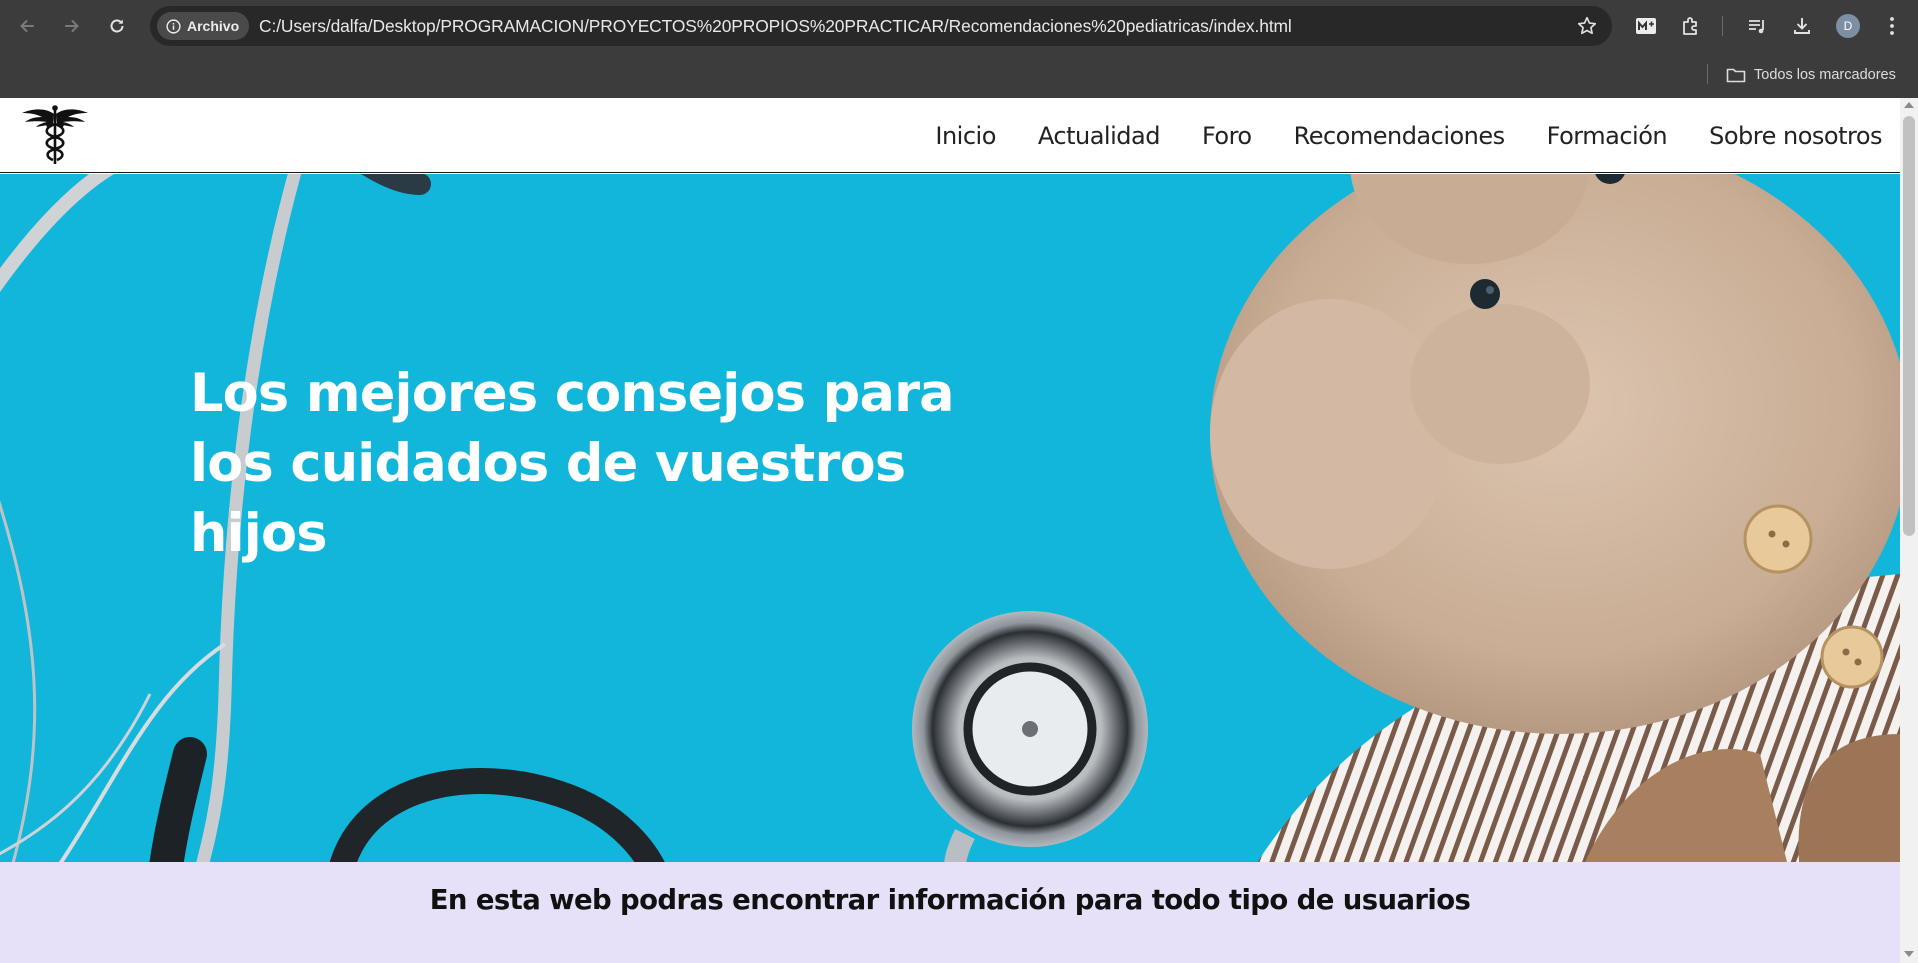 The height and width of the screenshot is (963, 1918). What do you see at coordinates (965, 136) in the screenshot?
I see `nav-item-inicio: Inicio` at bounding box center [965, 136].